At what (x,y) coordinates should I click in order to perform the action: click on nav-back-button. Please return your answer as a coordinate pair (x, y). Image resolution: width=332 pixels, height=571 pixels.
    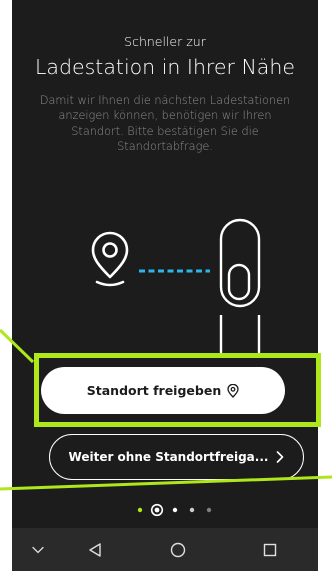
    Looking at the image, I should click on (95, 549).